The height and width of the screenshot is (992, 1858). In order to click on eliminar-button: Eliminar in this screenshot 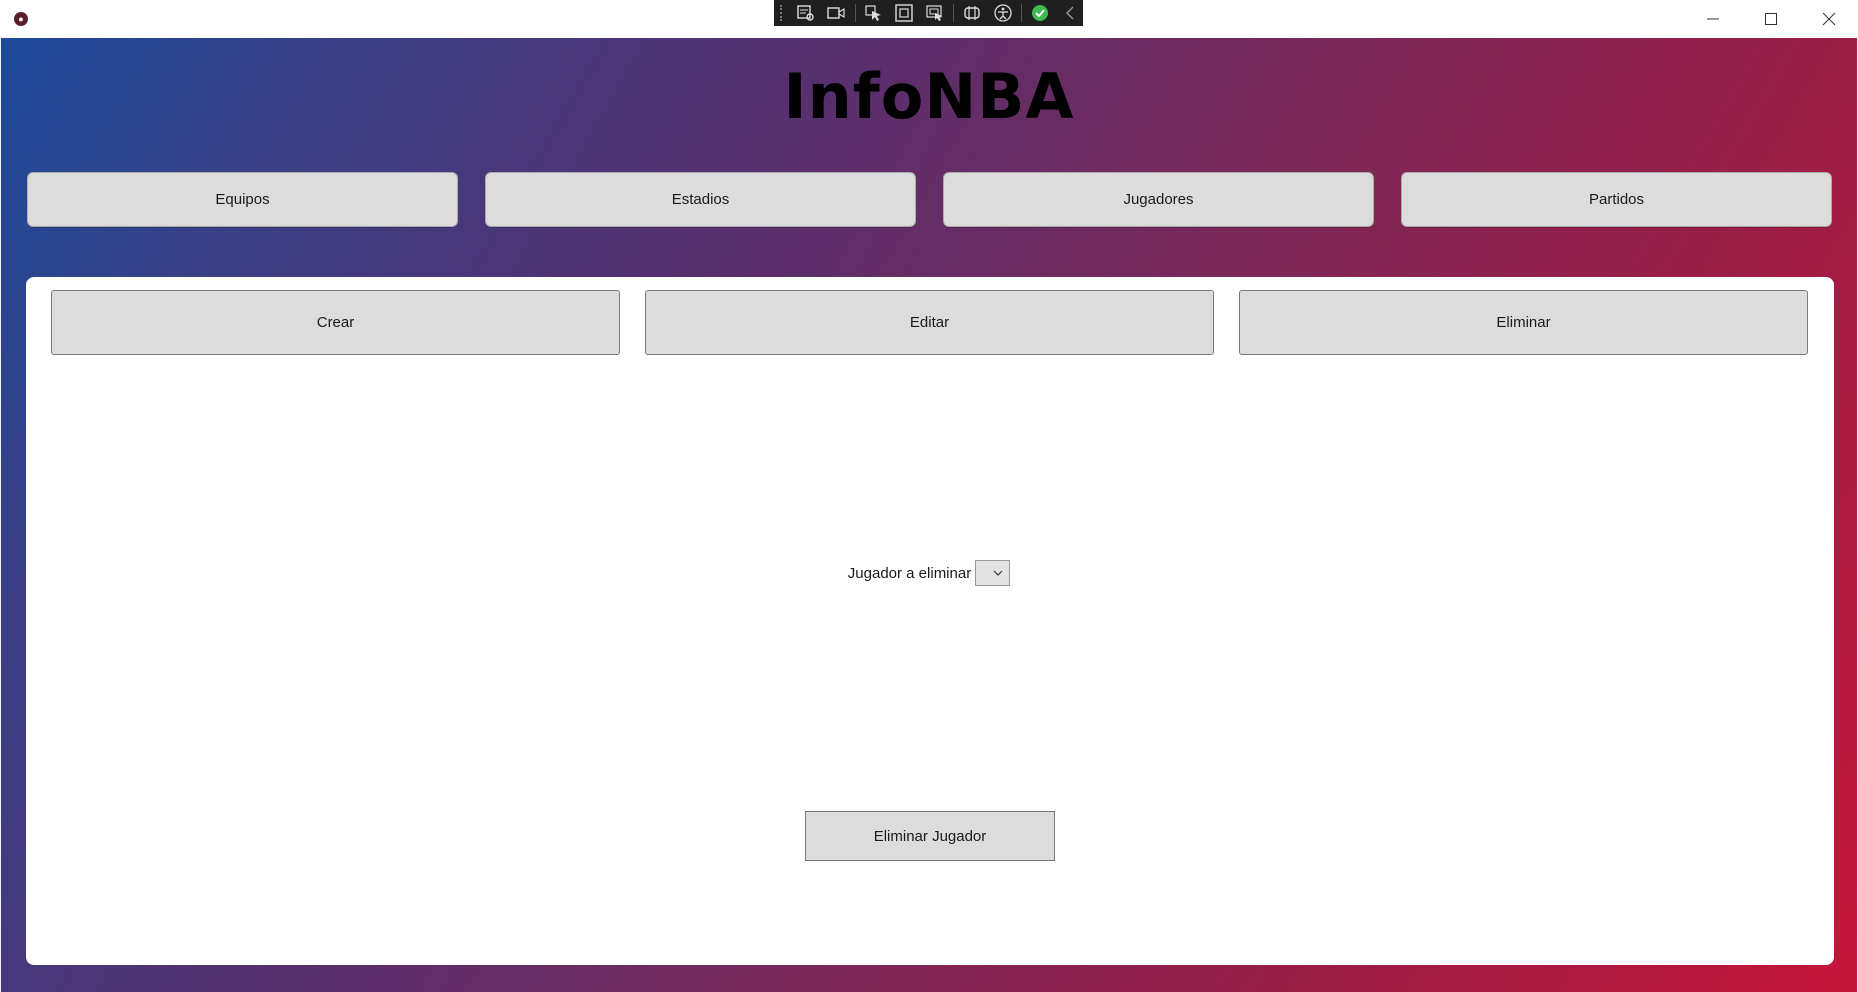, I will do `click(1523, 322)`.